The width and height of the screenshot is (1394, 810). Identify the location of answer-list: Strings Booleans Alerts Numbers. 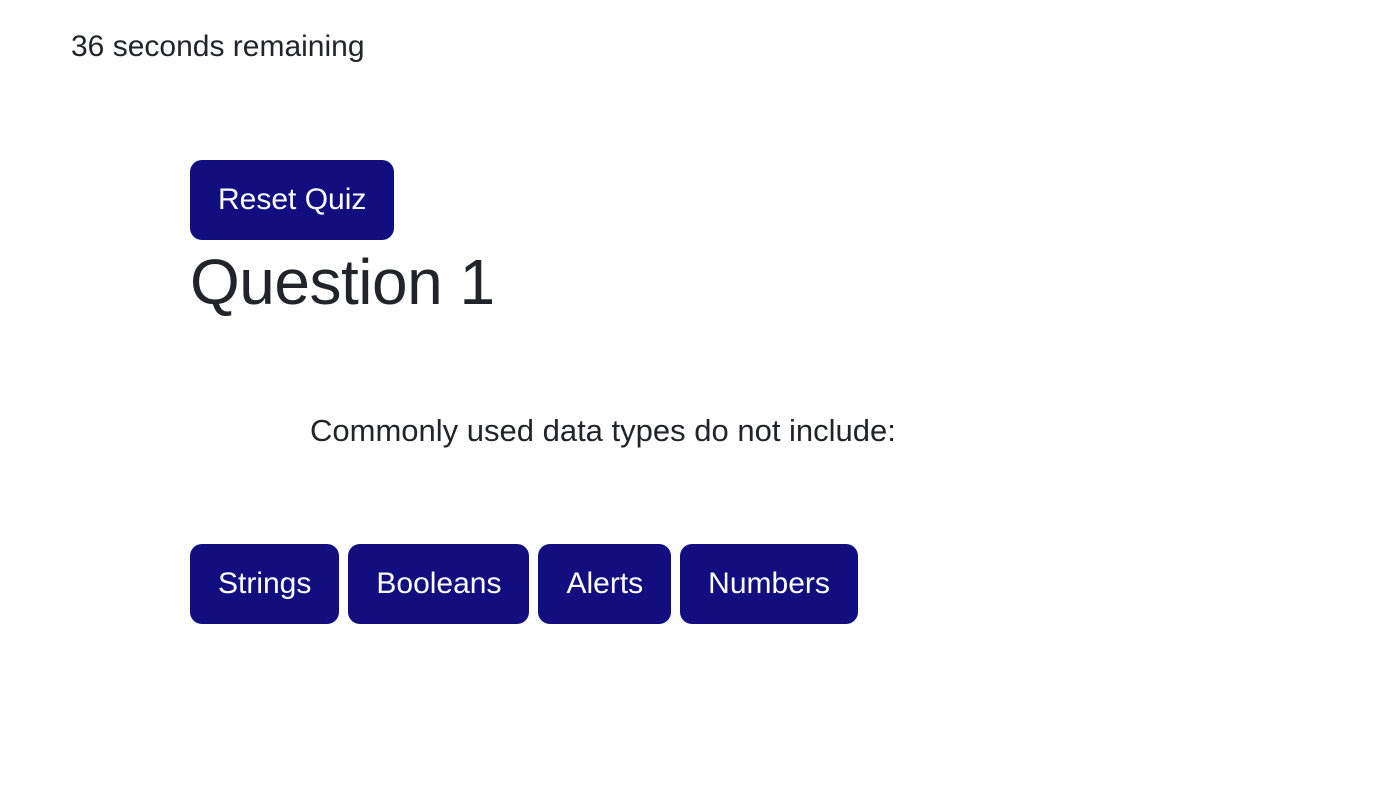
(524, 584).